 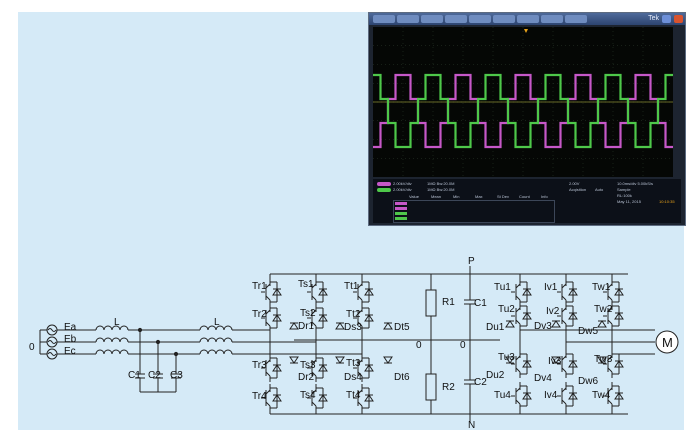 What do you see at coordinates (666, 19) in the screenshot?
I see `minimize-button` at bounding box center [666, 19].